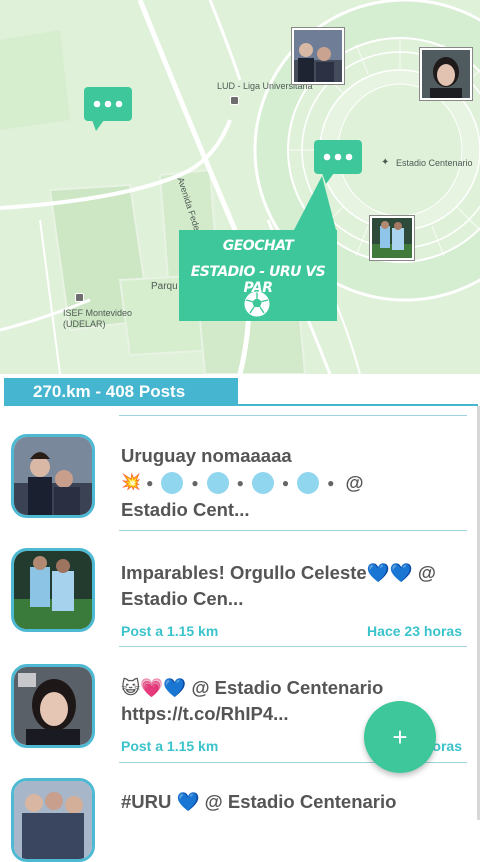 The height and width of the screenshot is (862, 480). Describe the element at coordinates (234, 100) in the screenshot. I see `poi-lud-marker` at that location.